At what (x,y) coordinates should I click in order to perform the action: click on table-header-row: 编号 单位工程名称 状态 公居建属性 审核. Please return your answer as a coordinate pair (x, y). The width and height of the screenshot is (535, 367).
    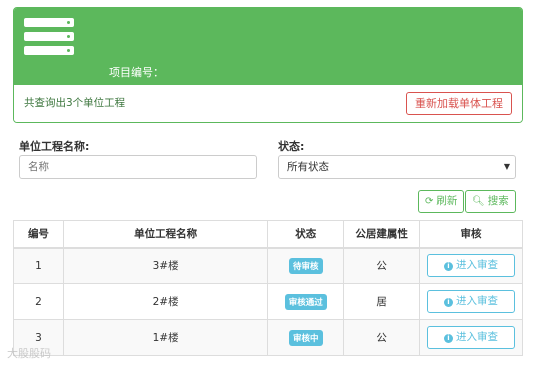
    Looking at the image, I should click on (268, 234).